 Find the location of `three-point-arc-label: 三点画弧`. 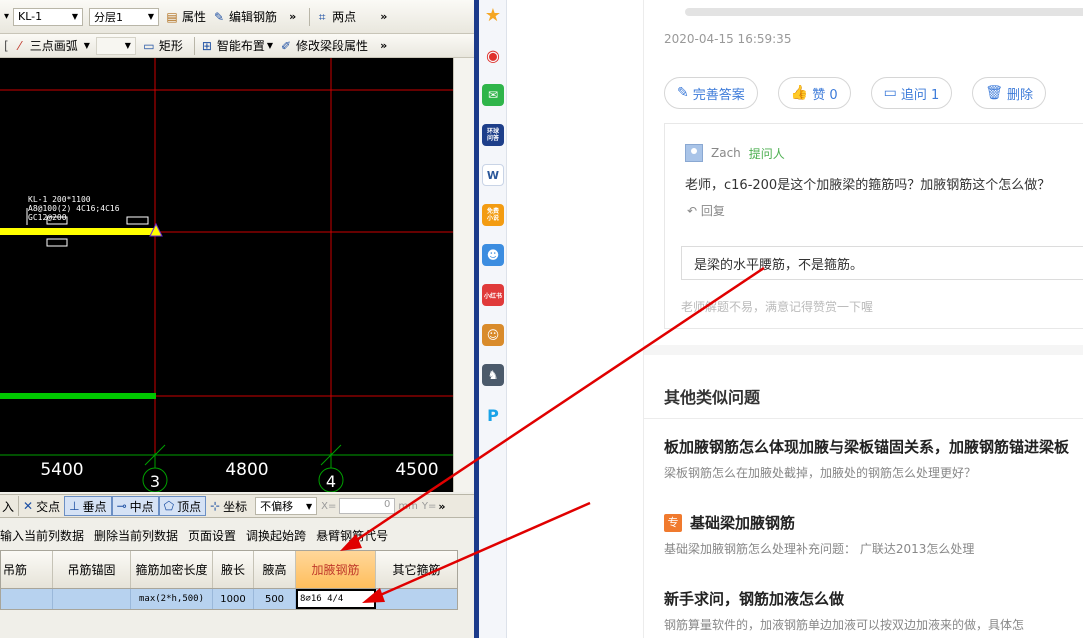

three-point-arc-label: 三点画弧 is located at coordinates (53, 46).